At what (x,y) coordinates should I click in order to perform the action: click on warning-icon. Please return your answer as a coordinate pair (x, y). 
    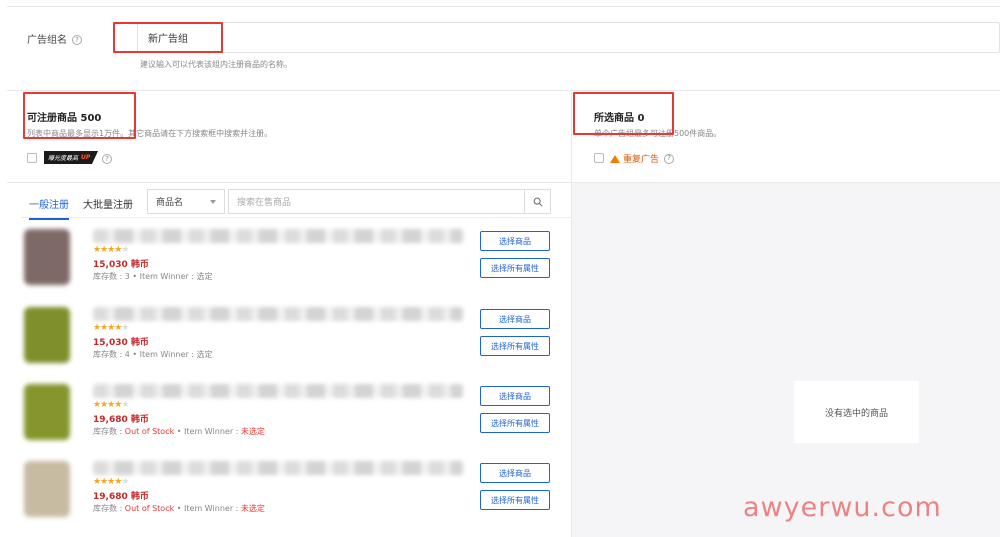
    Looking at the image, I should click on (615, 158).